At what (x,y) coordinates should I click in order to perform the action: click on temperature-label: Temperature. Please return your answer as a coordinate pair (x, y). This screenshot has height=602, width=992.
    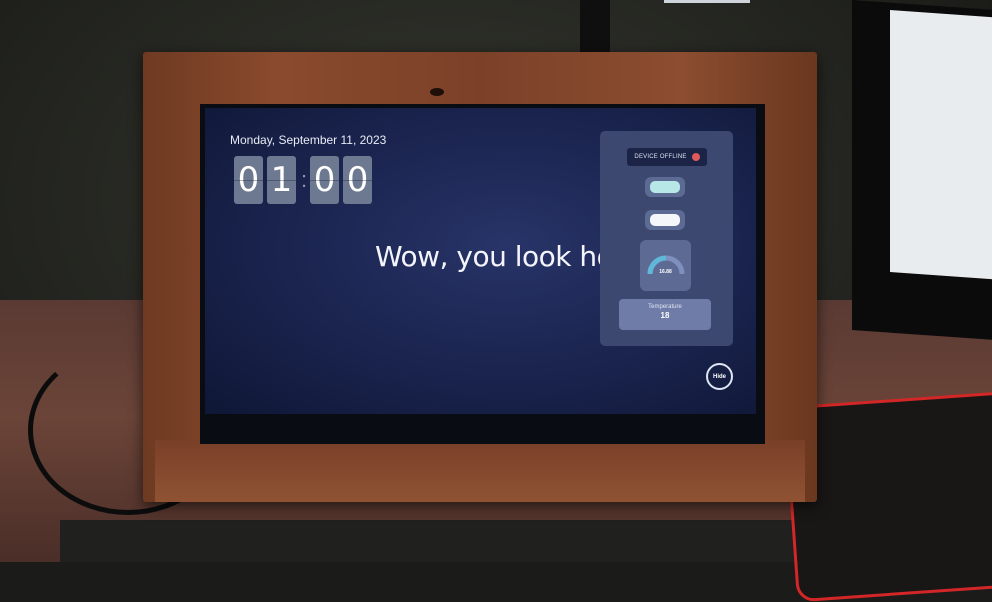
    Looking at the image, I should click on (665, 307).